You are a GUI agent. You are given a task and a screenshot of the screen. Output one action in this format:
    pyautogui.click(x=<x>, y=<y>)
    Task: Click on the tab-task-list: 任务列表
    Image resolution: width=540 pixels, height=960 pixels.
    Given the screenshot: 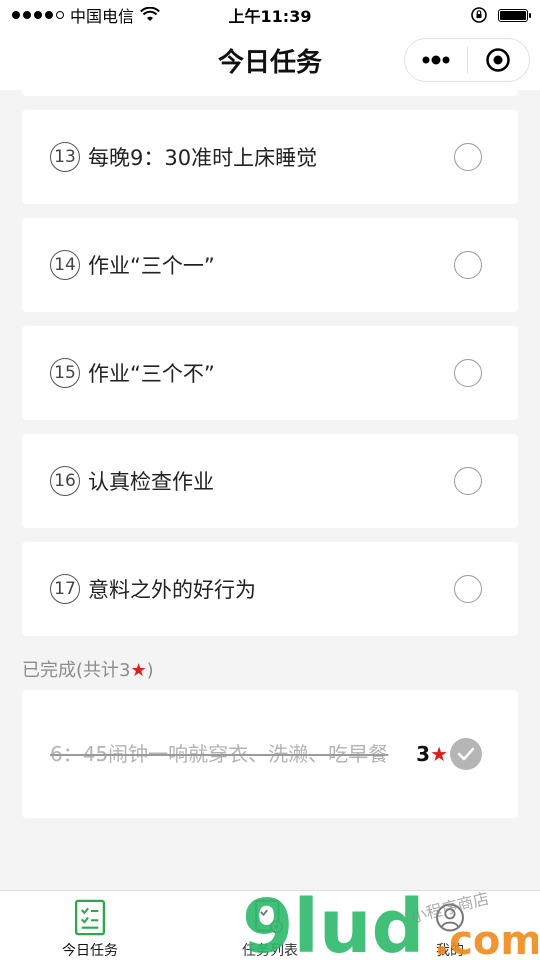 What is the action you would take?
    pyautogui.click(x=270, y=925)
    